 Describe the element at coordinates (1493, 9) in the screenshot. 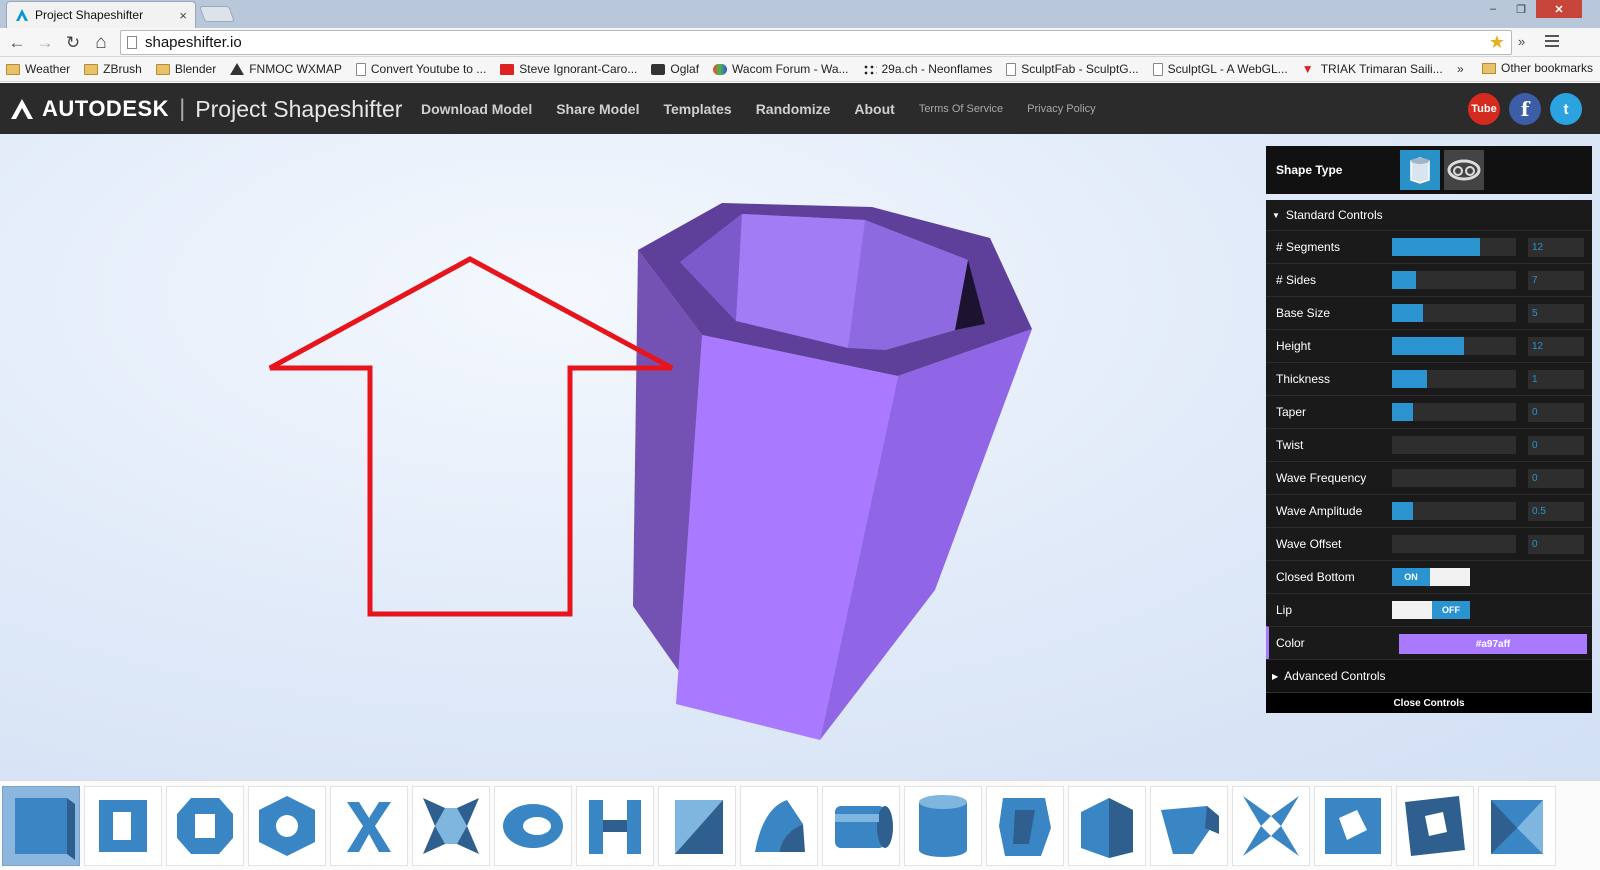

I see `minimize-button: –` at that location.